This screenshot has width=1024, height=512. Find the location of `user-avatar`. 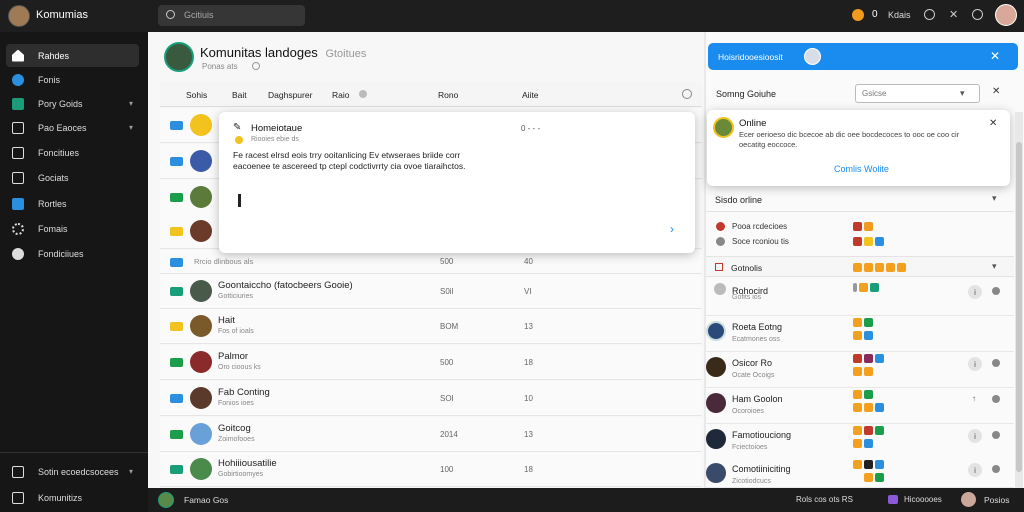

user-avatar is located at coordinates (1006, 15).